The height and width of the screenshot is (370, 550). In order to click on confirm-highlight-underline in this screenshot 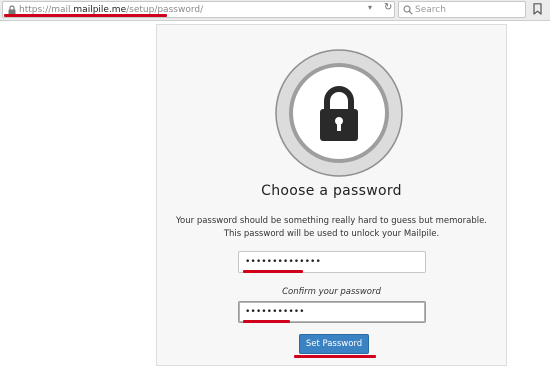, I will do `click(266, 321)`.